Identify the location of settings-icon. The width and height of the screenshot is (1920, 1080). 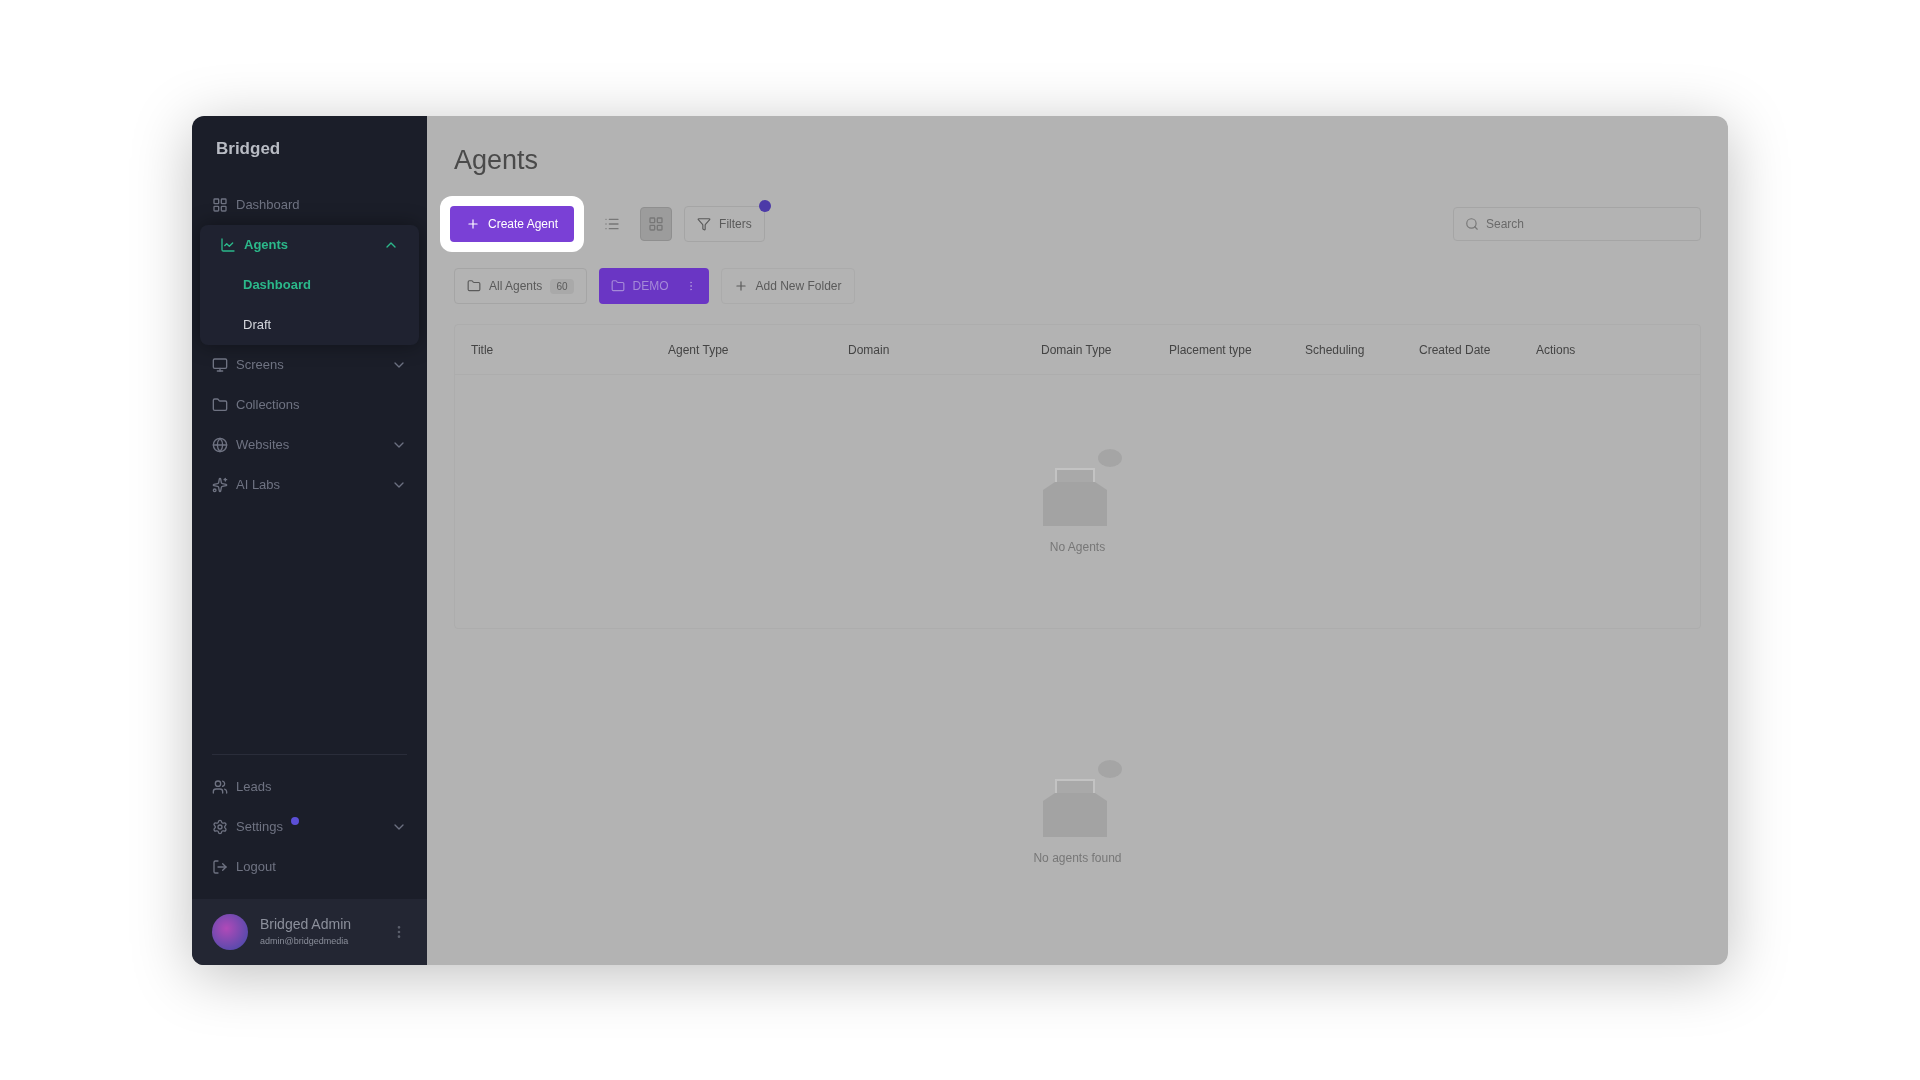
(220, 826).